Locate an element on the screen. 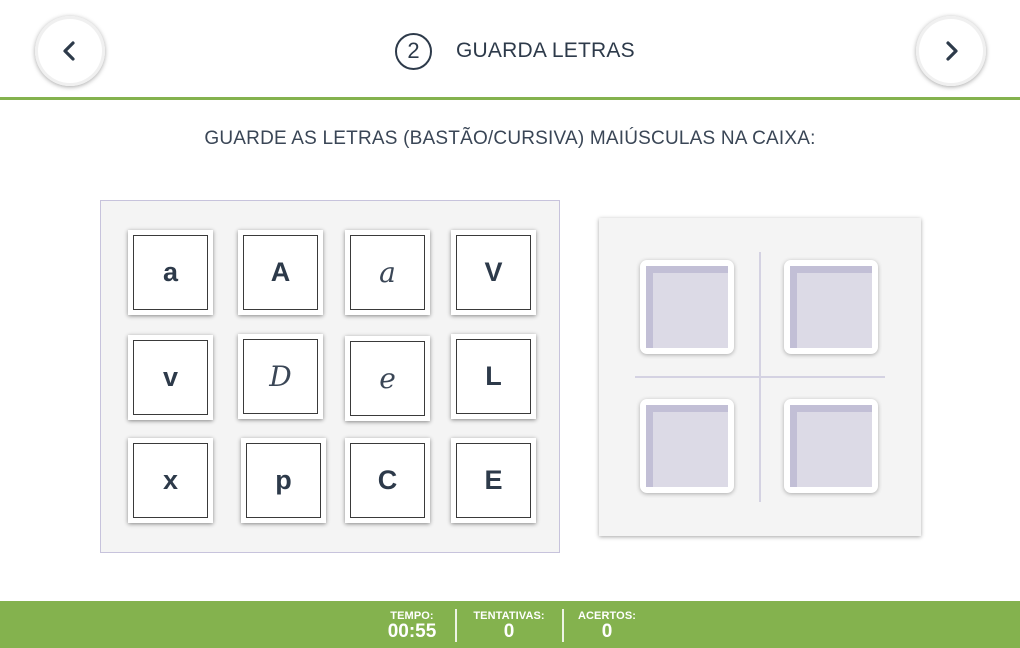 This screenshot has height=648, width=1020. chevron-right-icon is located at coordinates (952, 51).